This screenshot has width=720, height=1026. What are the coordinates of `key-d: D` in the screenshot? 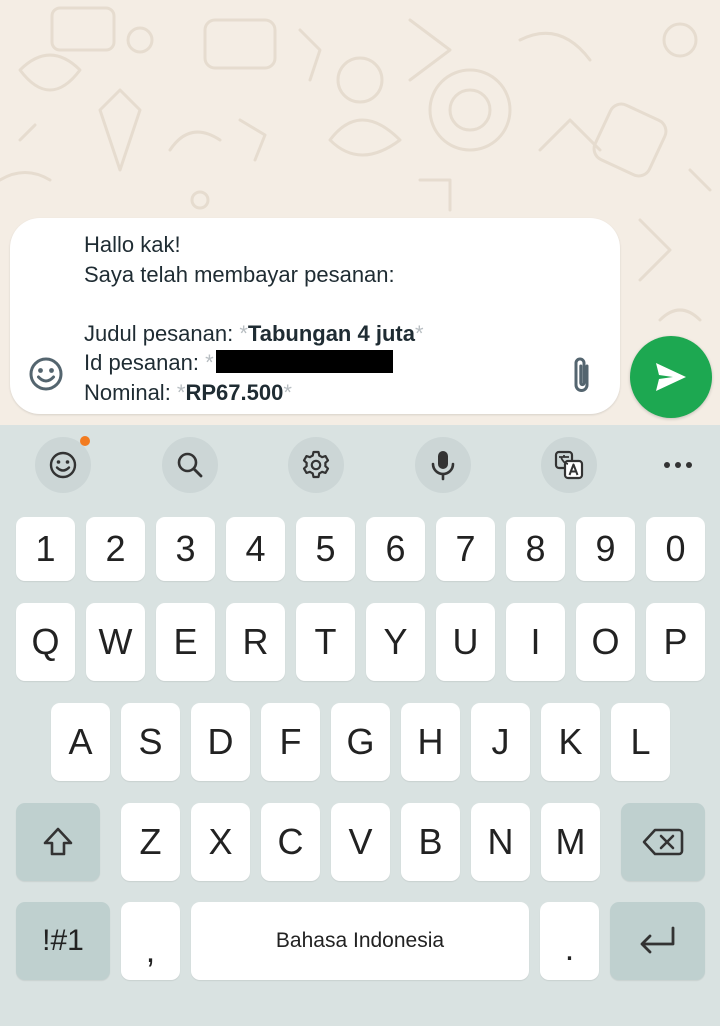 It's located at (220, 742).